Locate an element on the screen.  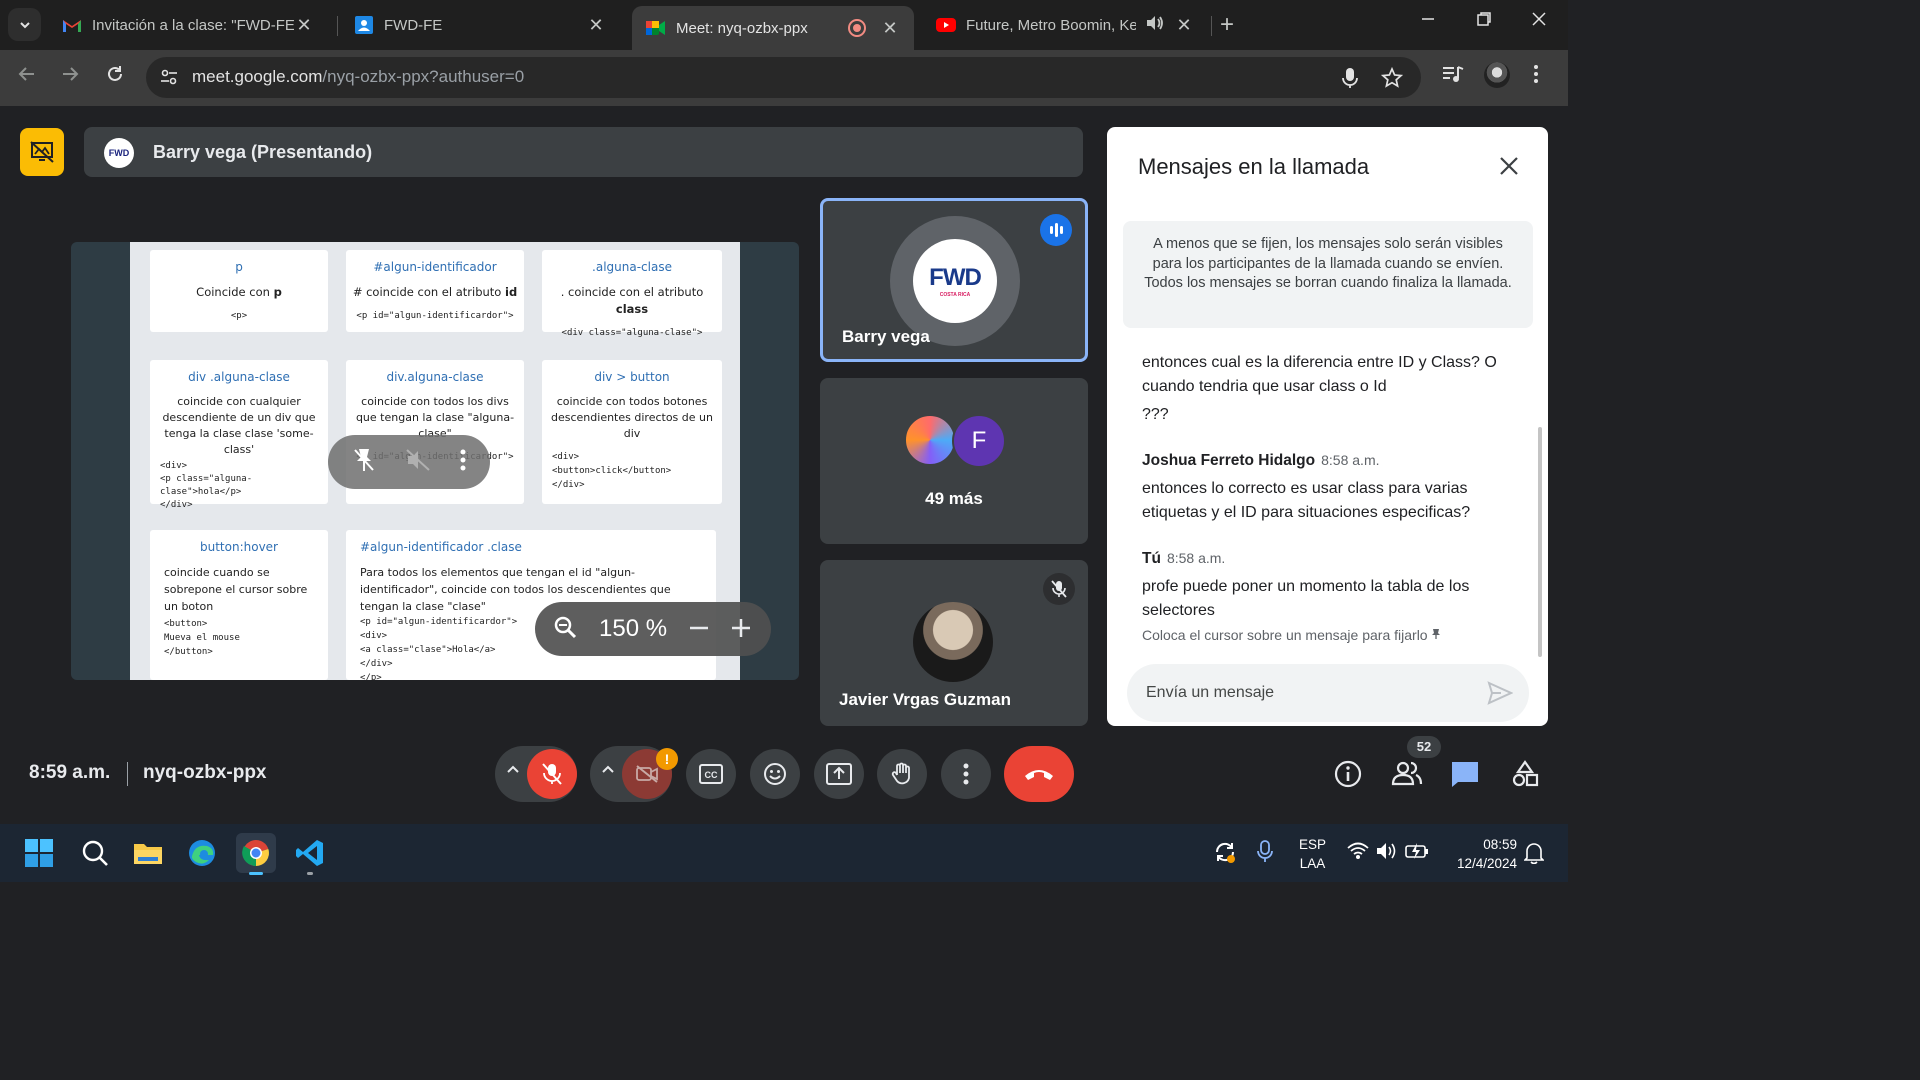
back-button is located at coordinates (27, 77).